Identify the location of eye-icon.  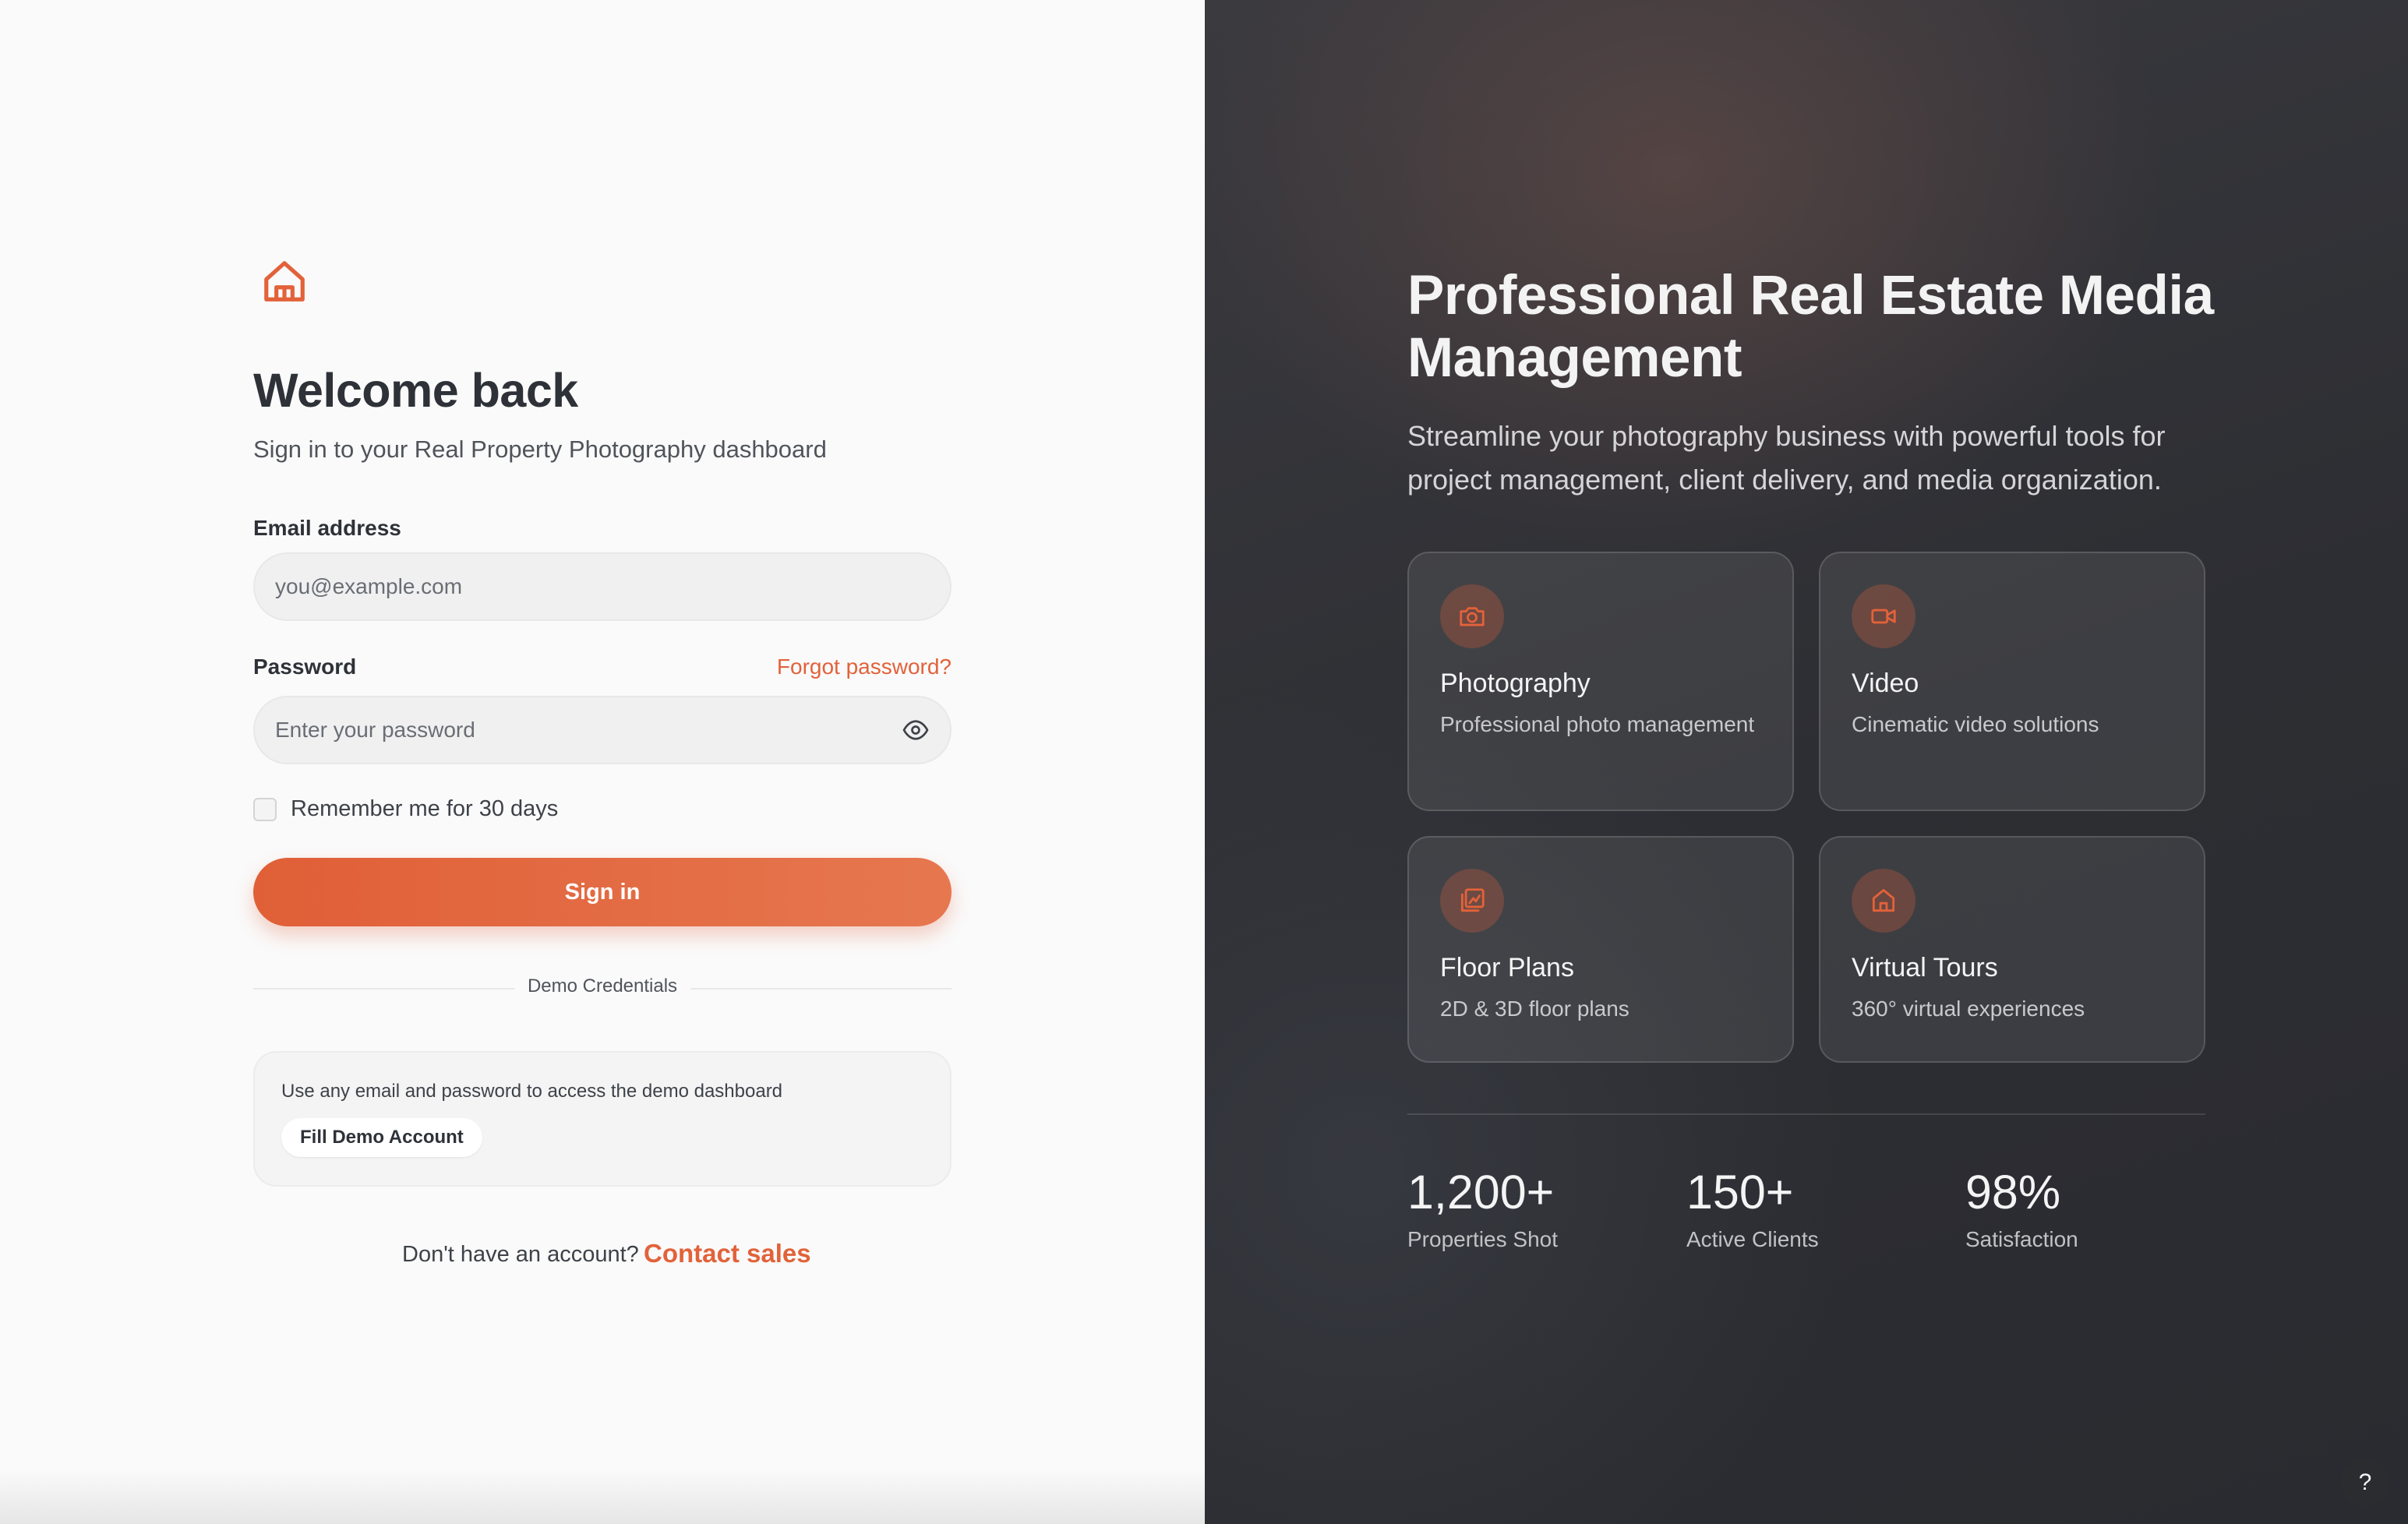
(916, 730).